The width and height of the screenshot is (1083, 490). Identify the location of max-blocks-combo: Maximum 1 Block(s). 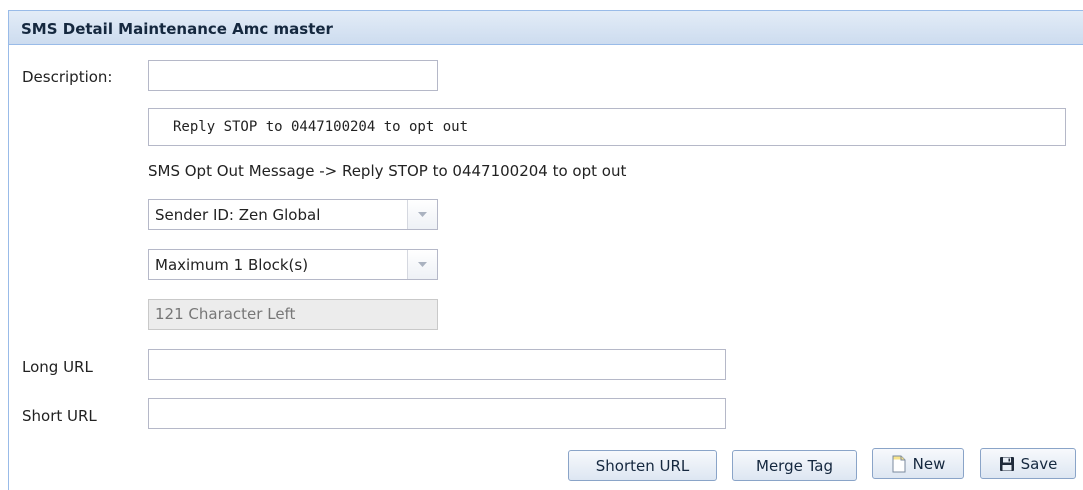
(293, 264).